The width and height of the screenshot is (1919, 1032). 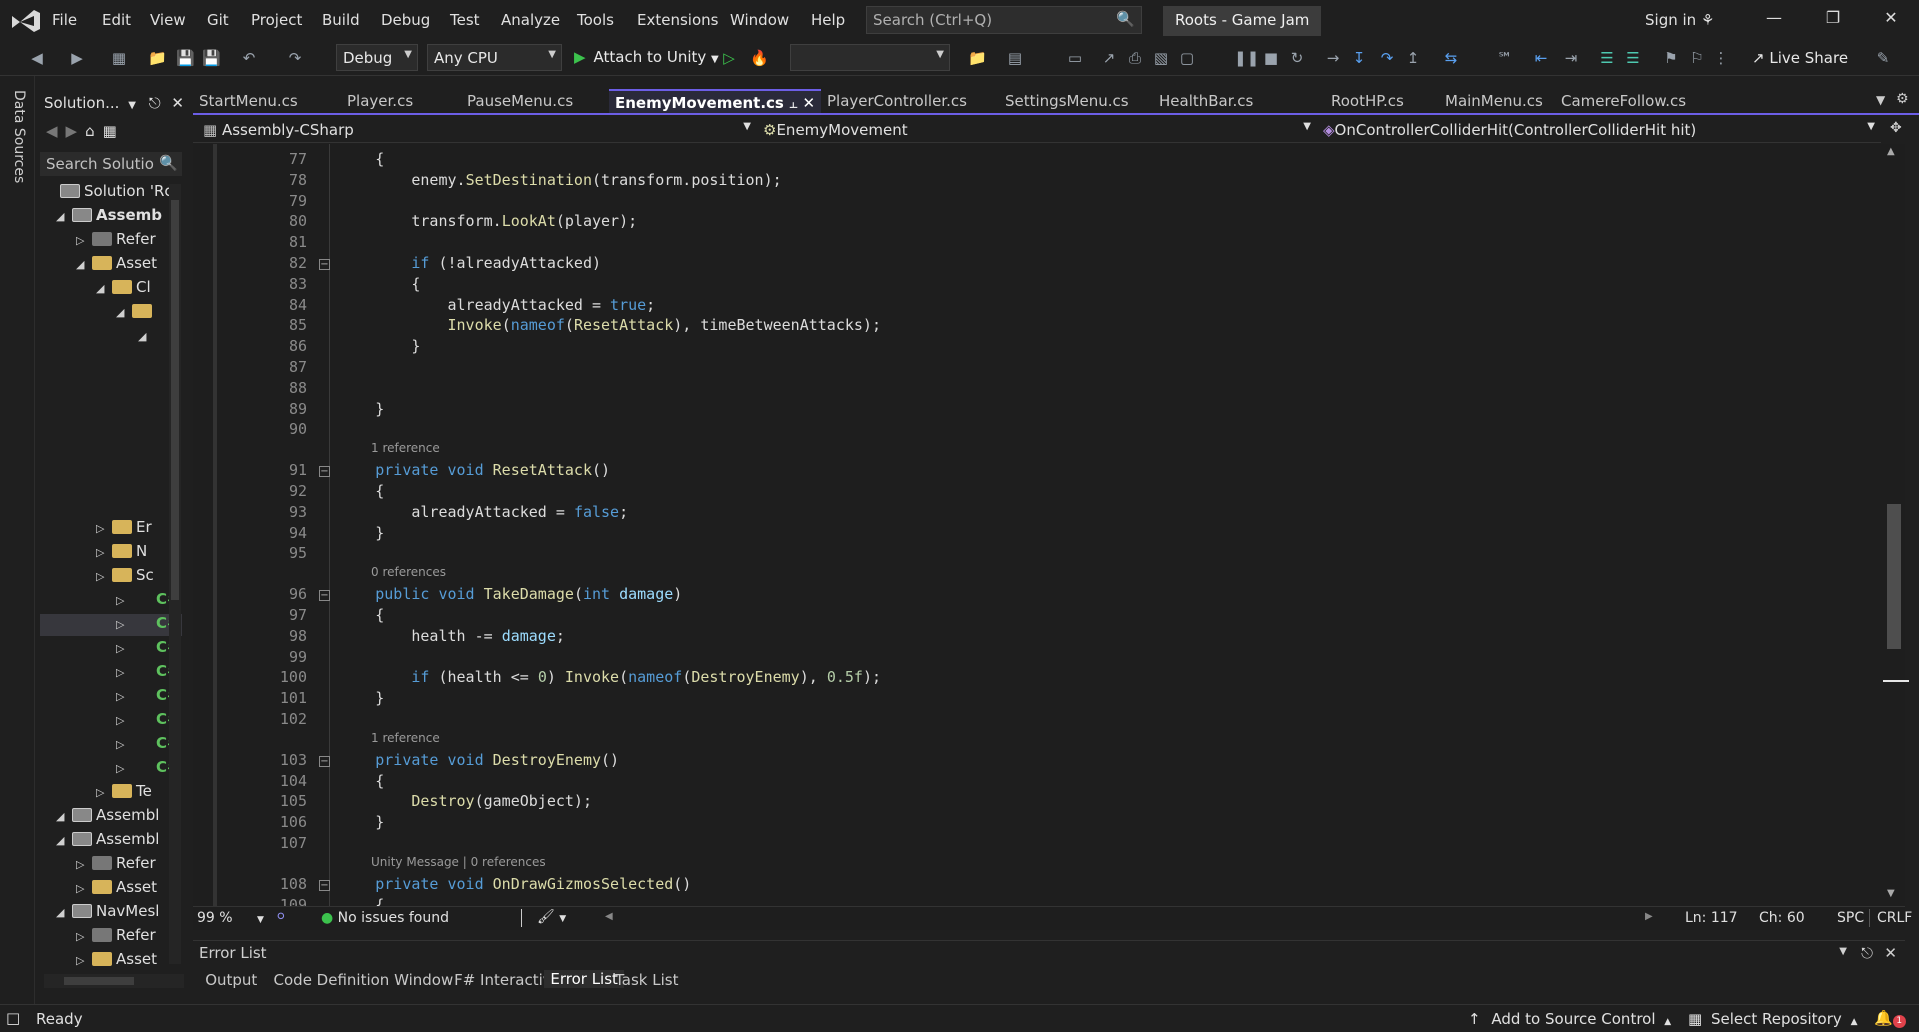 What do you see at coordinates (646, 57) in the screenshot?
I see `attach-to-unity-button: ▶ Attach to Unity ▼` at bounding box center [646, 57].